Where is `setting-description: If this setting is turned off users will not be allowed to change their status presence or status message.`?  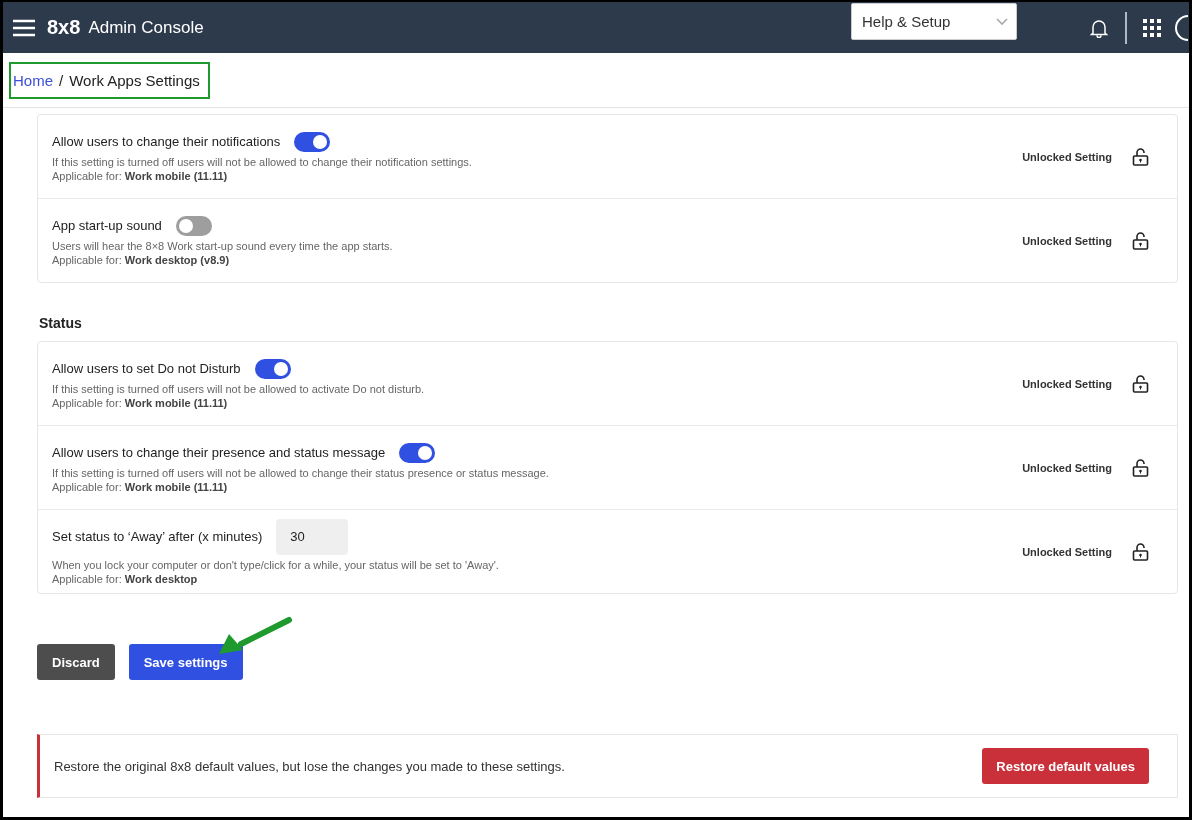 setting-description: If this setting is turned off users will not be allowed to change their status presence or status message. is located at coordinates (301, 472).